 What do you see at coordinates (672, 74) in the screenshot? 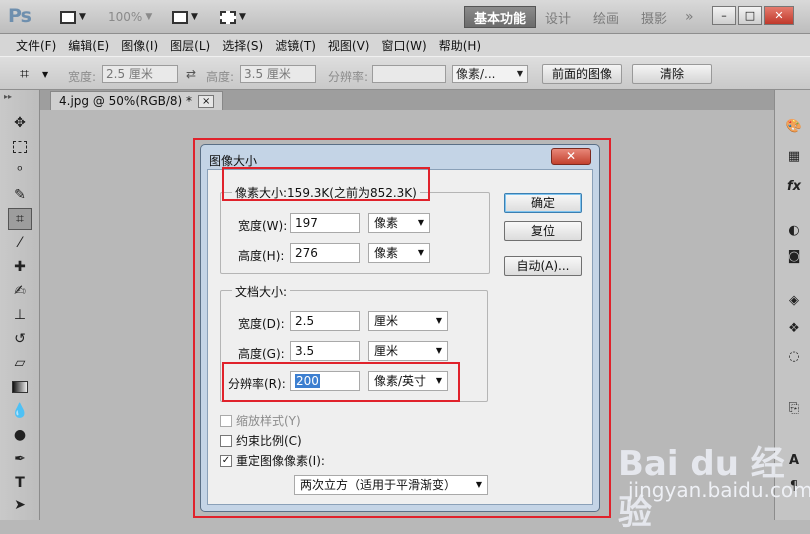
I see `clear-button: 清除` at bounding box center [672, 74].